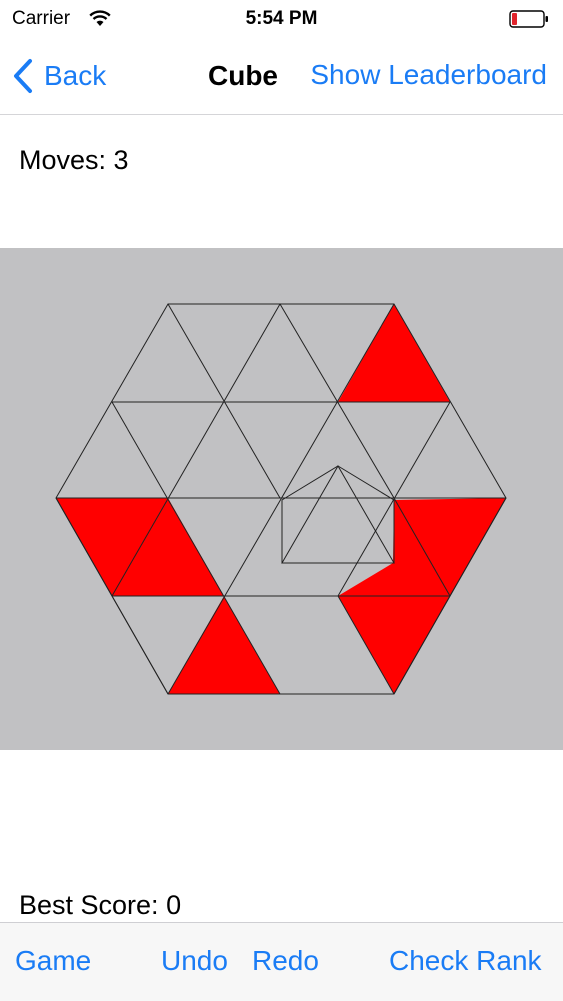 The width and height of the screenshot is (563, 1001). I want to click on best-score-value: 0, so click(174, 905).